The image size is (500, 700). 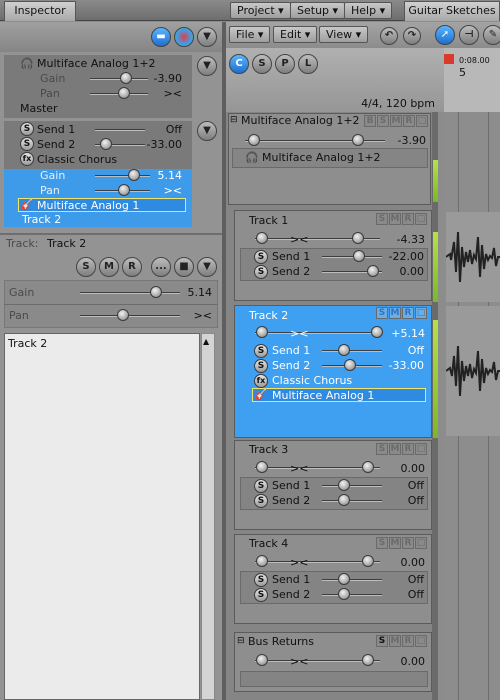 What do you see at coordinates (382, 449) in the screenshot?
I see `track3-solo-button: S` at bounding box center [382, 449].